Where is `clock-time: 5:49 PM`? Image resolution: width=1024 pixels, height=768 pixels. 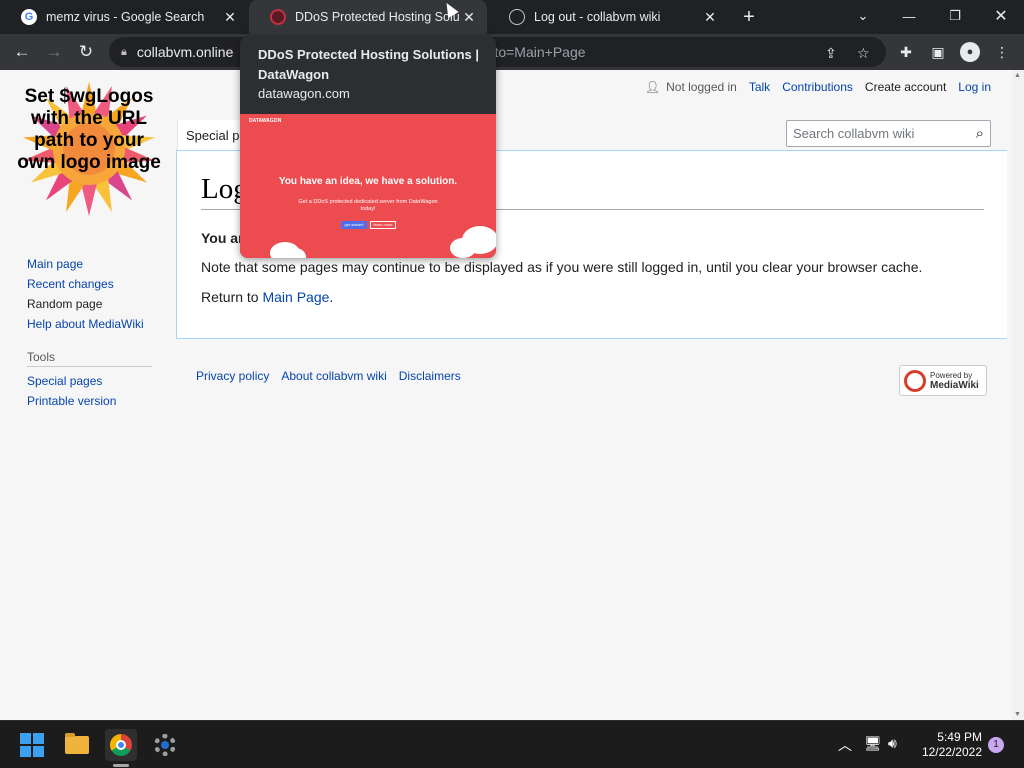
clock-time: 5:49 PM is located at coordinates (959, 737).